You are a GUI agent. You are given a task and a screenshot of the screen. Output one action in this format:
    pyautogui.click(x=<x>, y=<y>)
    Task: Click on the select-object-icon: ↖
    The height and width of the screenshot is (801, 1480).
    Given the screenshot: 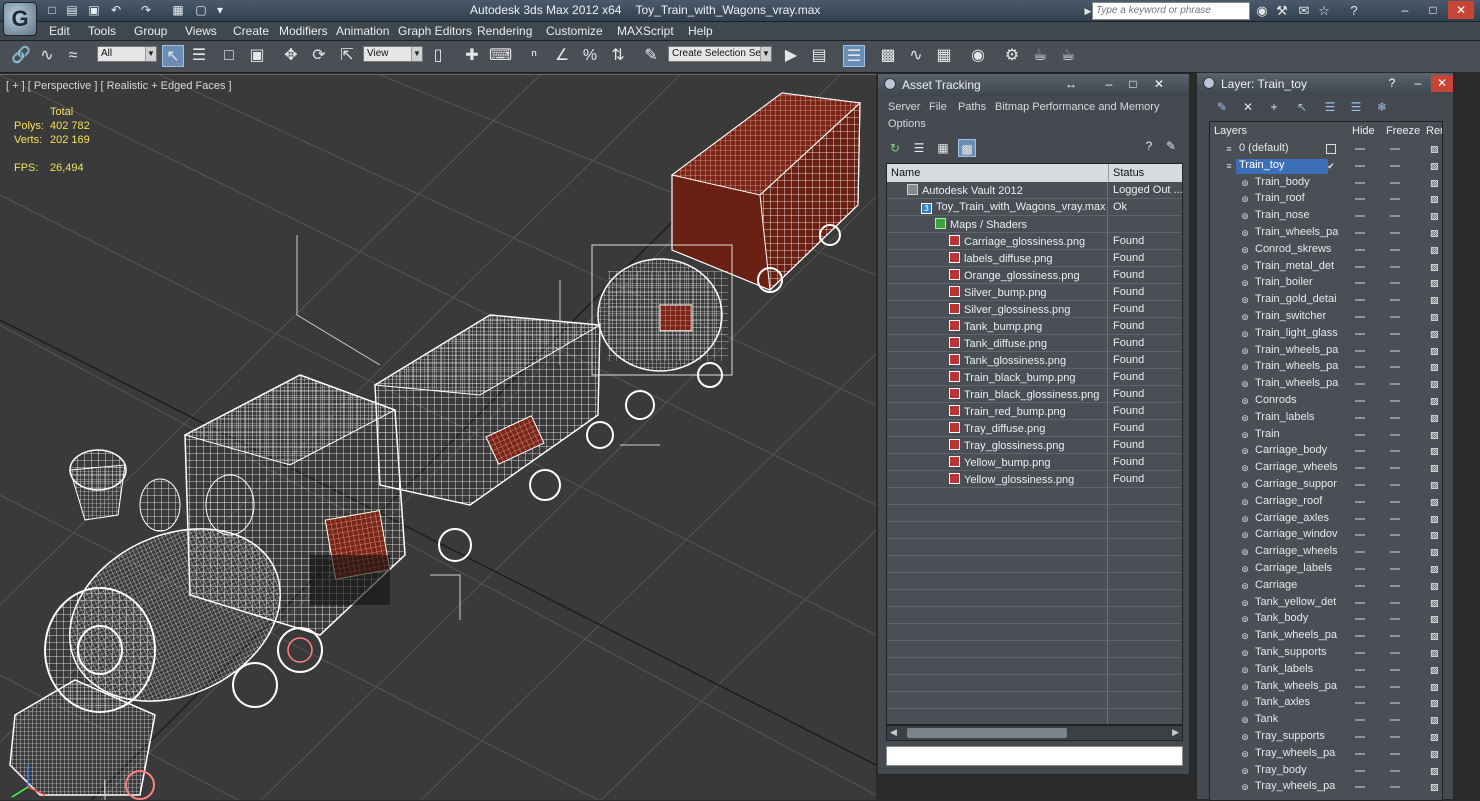 What is the action you would take?
    pyautogui.click(x=173, y=56)
    